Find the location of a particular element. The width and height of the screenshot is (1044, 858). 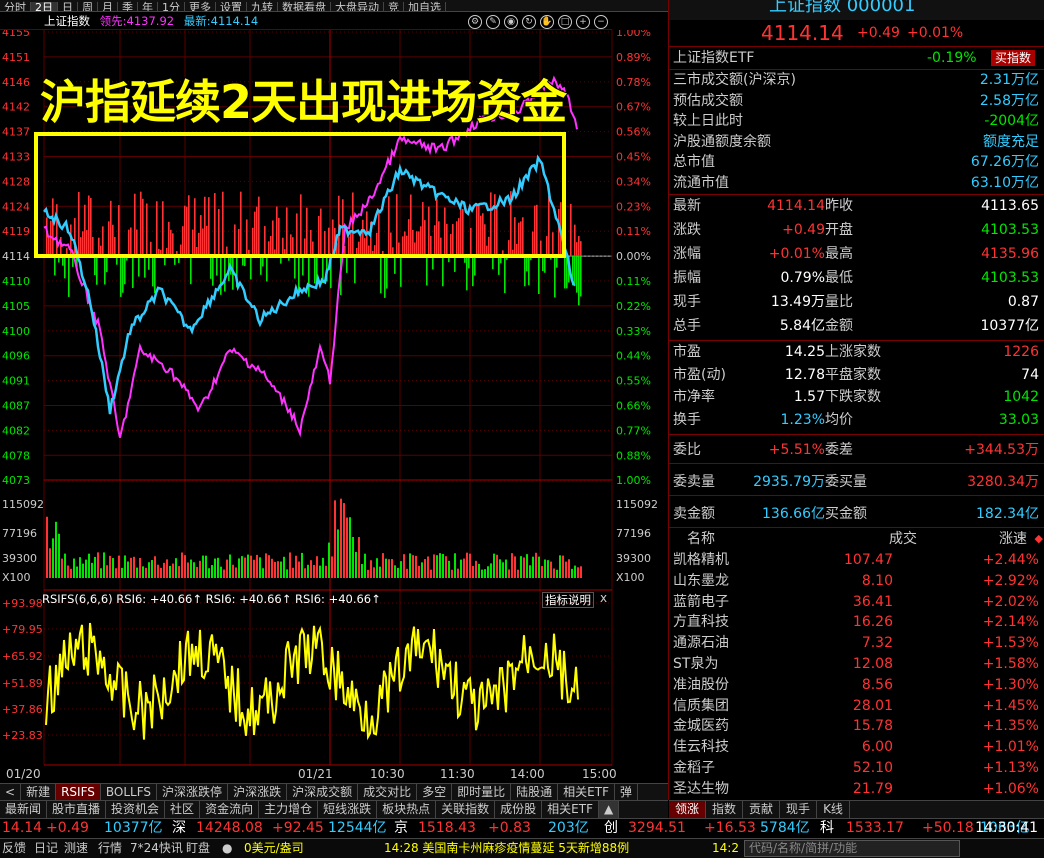

period-tab: 2日 is located at coordinates (44, 6).